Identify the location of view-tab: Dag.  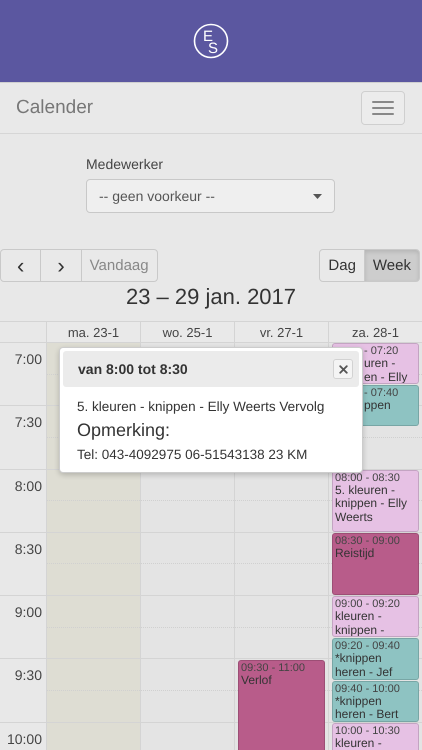
(342, 265).